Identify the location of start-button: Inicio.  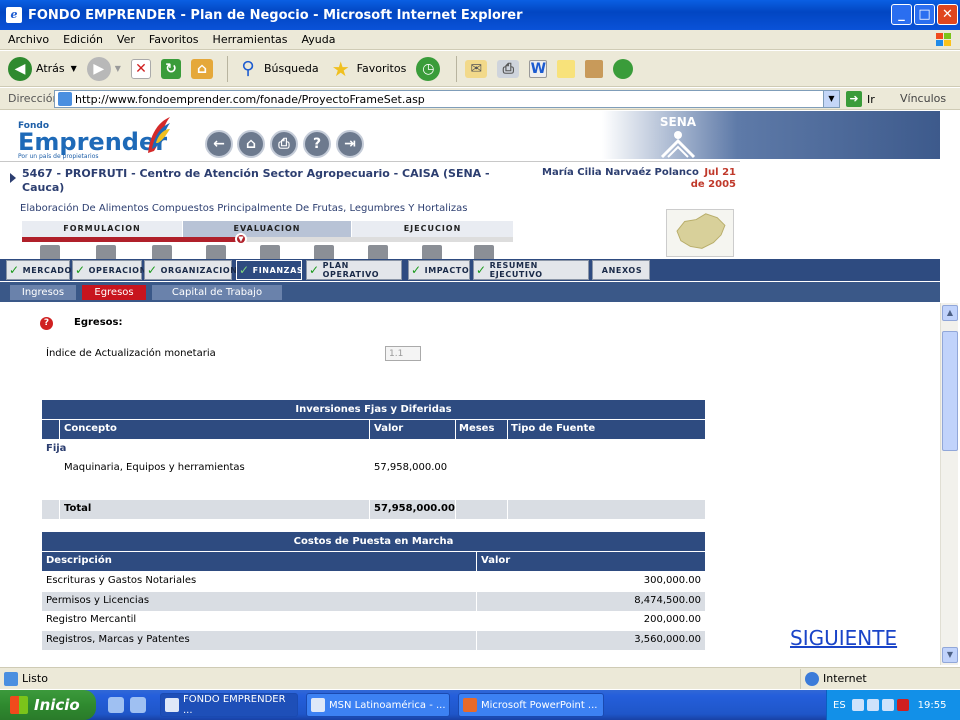
(48, 705).